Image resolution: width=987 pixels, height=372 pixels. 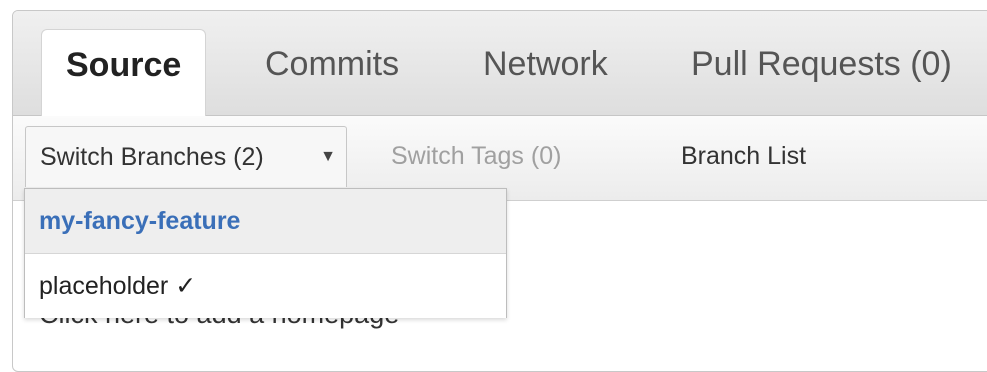 I want to click on branch-option-my-fancy-feature: my-fancy-feature, so click(x=265, y=221).